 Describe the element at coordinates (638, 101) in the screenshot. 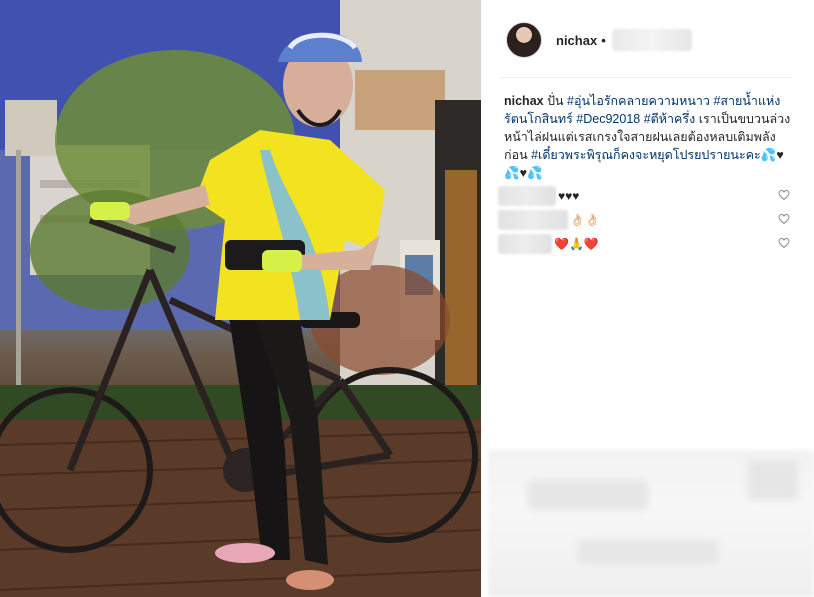

I see `hashtag-1: #อุ่นไอรักคลายความหนาว` at that location.